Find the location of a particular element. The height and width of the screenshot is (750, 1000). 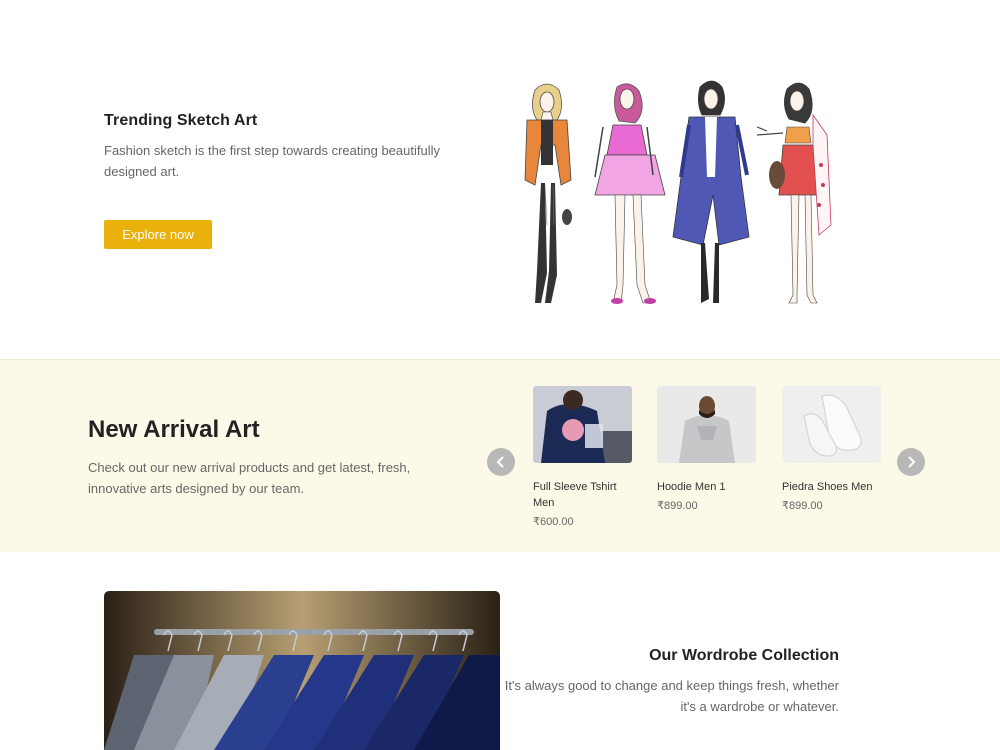

product-name: Hoodie Men 1 is located at coordinates (707, 487).